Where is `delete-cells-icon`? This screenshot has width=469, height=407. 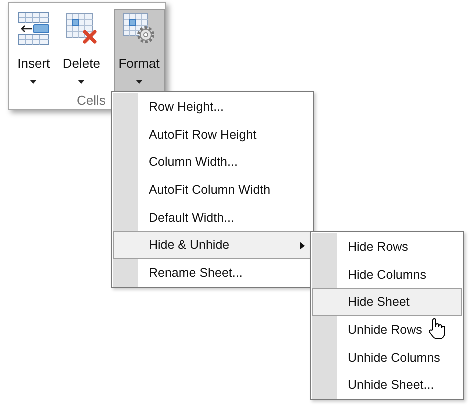 delete-cells-icon is located at coordinates (81, 29).